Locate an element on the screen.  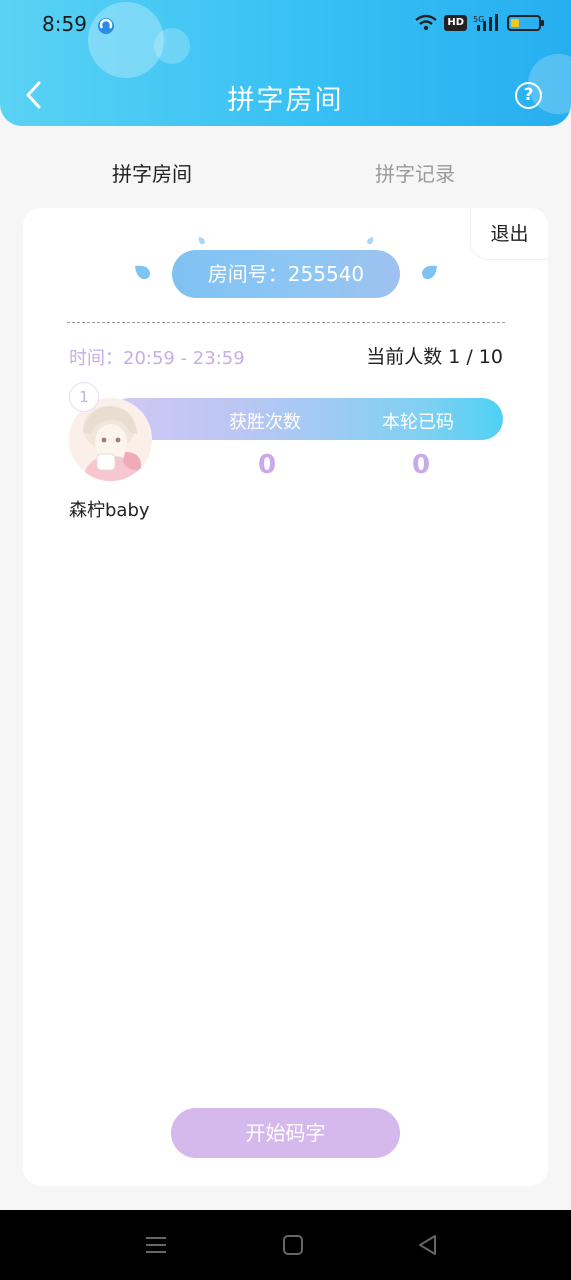
tab-spelling-record: 拼字记录 is located at coordinates (415, 172).